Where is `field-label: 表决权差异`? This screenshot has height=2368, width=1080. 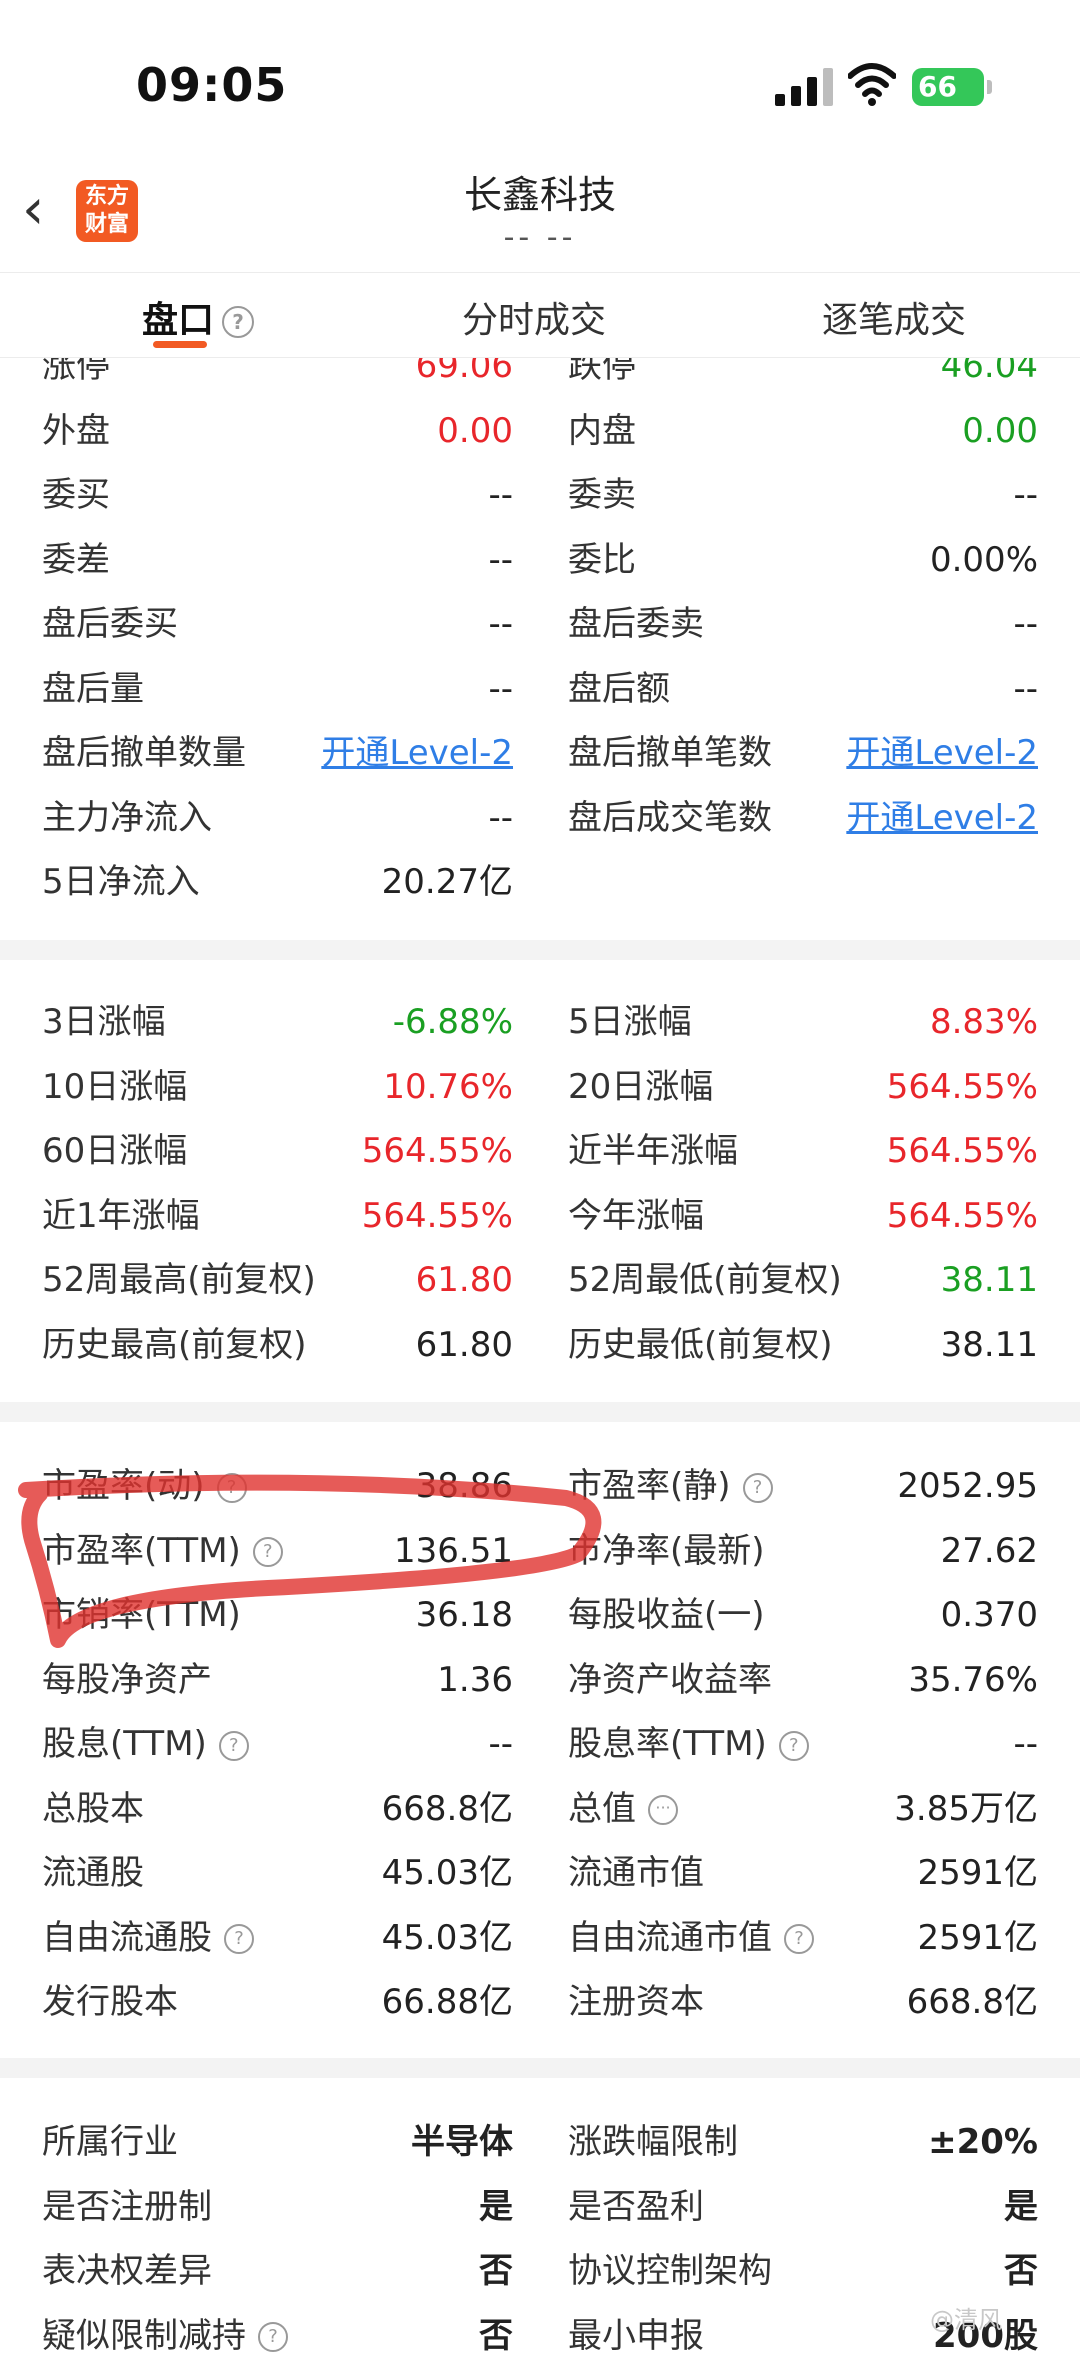 field-label: 表决权差异 is located at coordinates (127, 2271).